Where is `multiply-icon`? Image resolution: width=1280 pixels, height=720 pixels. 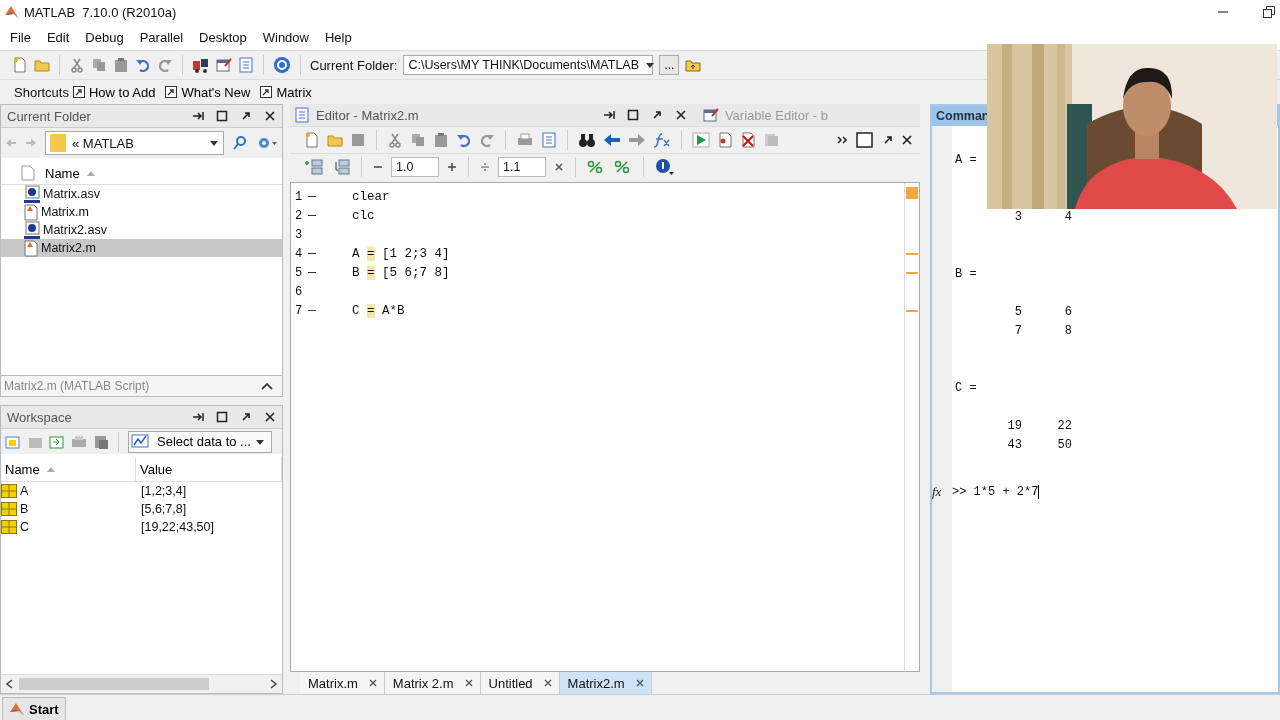 multiply-icon is located at coordinates (559, 167).